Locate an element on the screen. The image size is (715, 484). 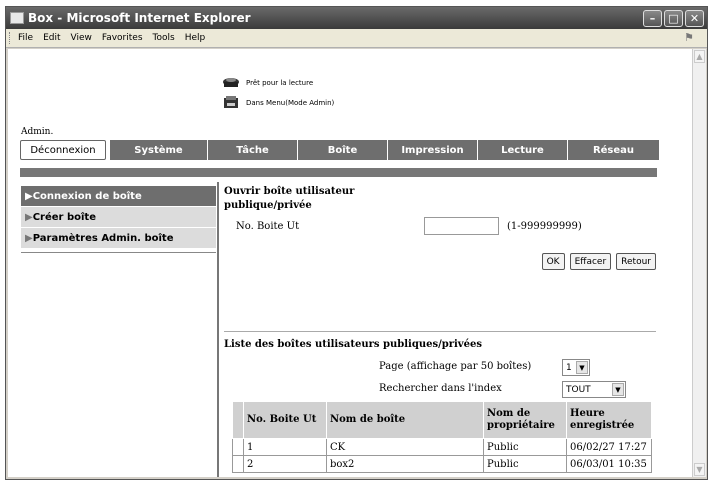
close-icon: ✕ is located at coordinates (694, 18).